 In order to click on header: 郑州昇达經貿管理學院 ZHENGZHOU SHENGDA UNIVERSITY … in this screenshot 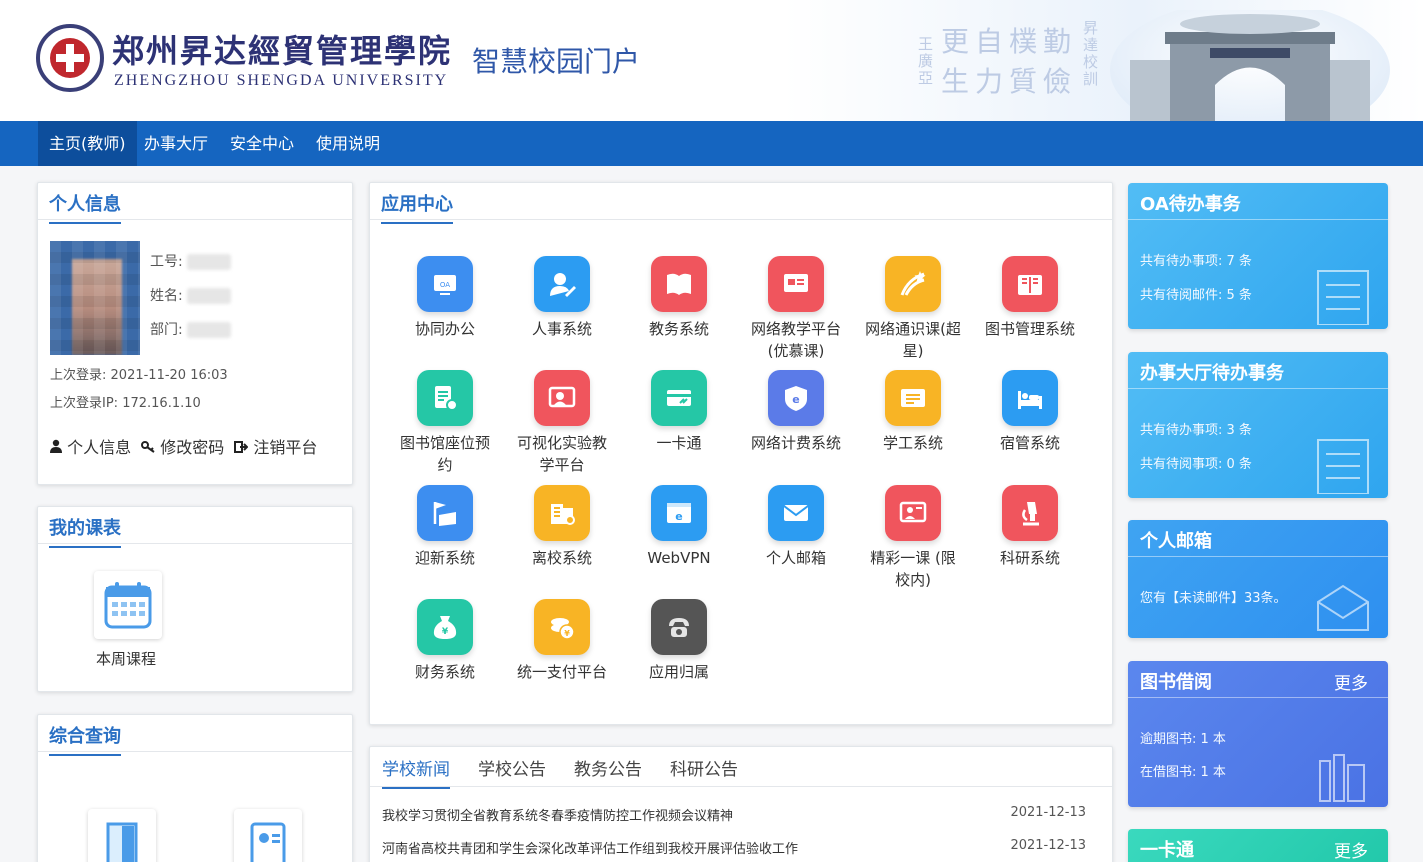, I will do `click(711, 60)`.